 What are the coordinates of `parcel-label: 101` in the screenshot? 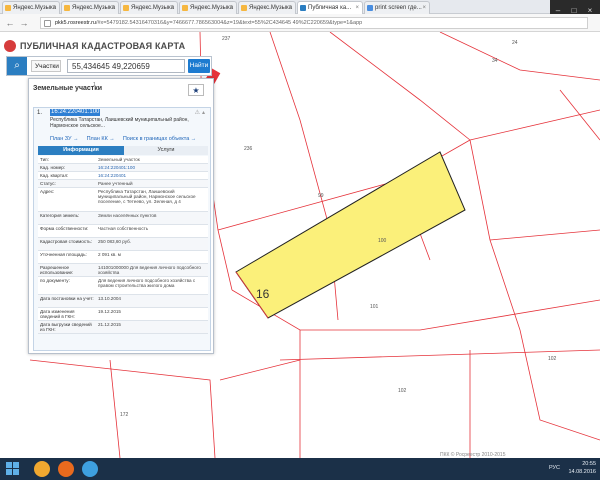 It's located at (374, 307).